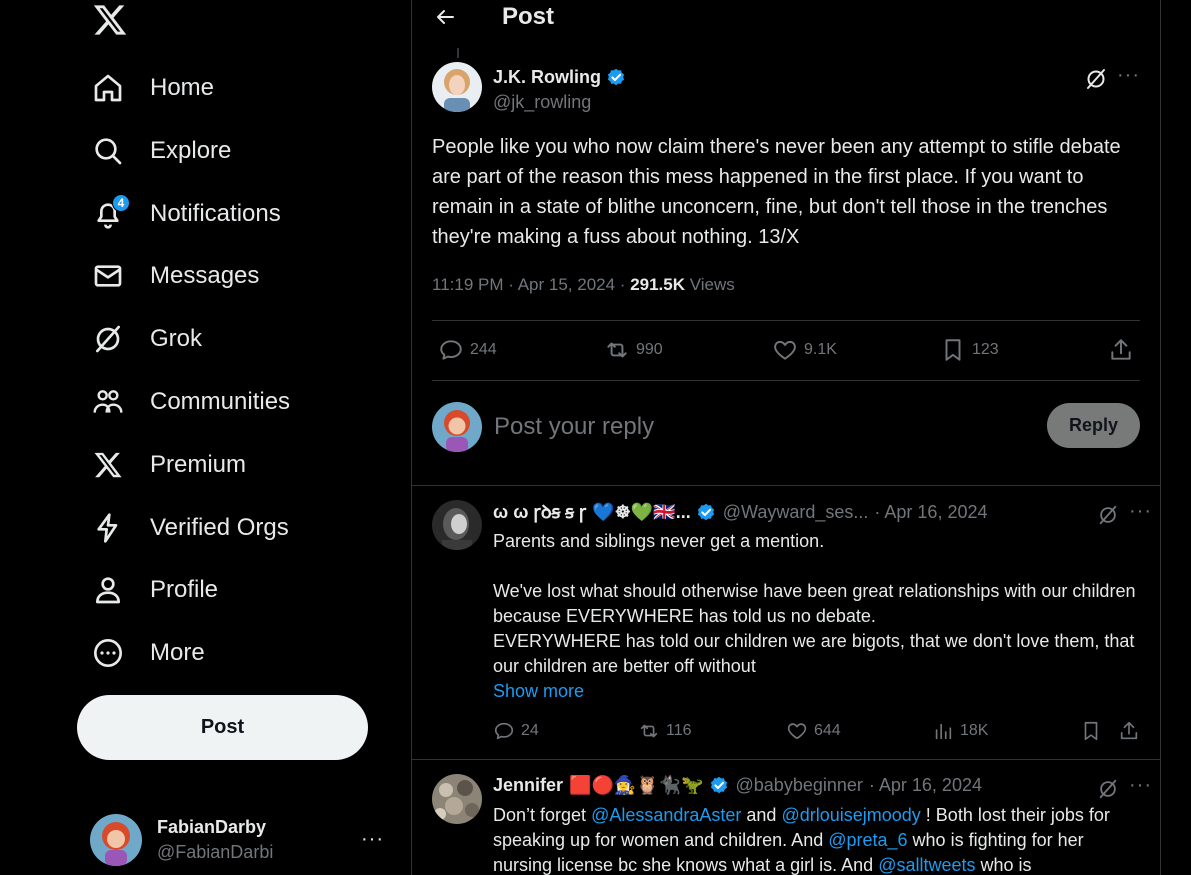 The width and height of the screenshot is (1191, 875). Describe the element at coordinates (185, 214) in the screenshot. I see `nav-notifications: 4 Notifications` at that location.